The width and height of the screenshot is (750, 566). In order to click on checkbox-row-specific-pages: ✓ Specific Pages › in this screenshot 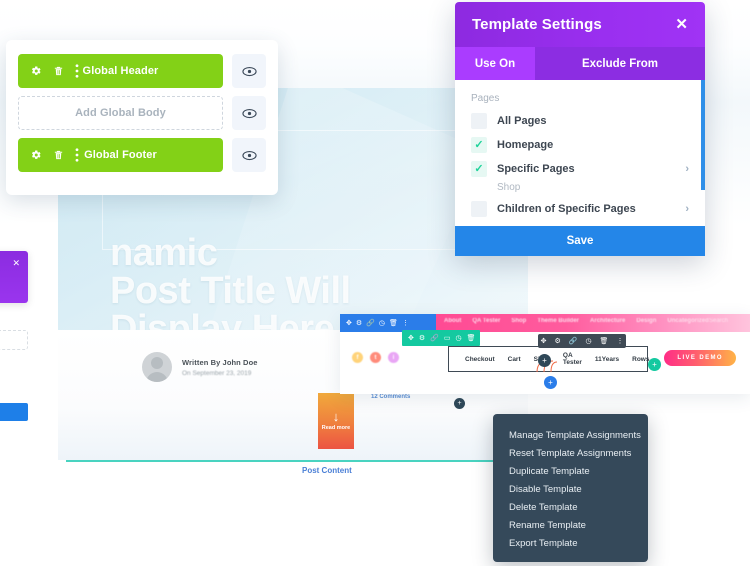, I will do `click(580, 169)`.